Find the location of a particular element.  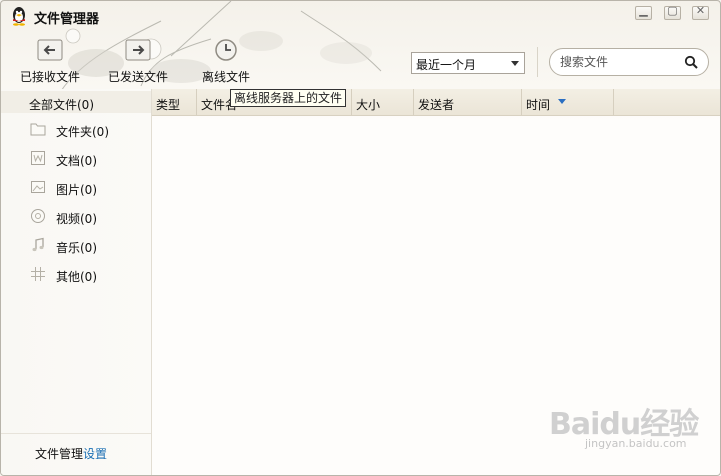

sidebar-item-images: 图片(0) is located at coordinates (76, 188).